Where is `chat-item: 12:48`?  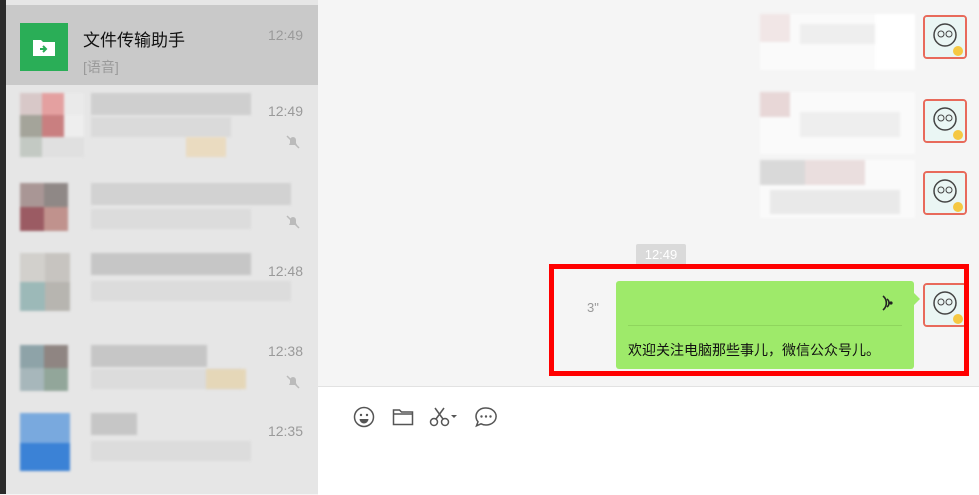
chat-item: 12:48 is located at coordinates (162, 285).